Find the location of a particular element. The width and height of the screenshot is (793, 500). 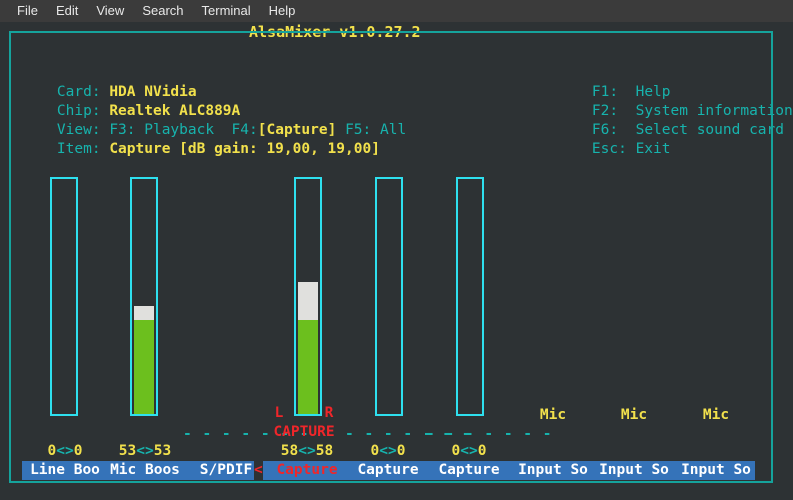

channel-value: 58<>58 is located at coordinates (307, 451).